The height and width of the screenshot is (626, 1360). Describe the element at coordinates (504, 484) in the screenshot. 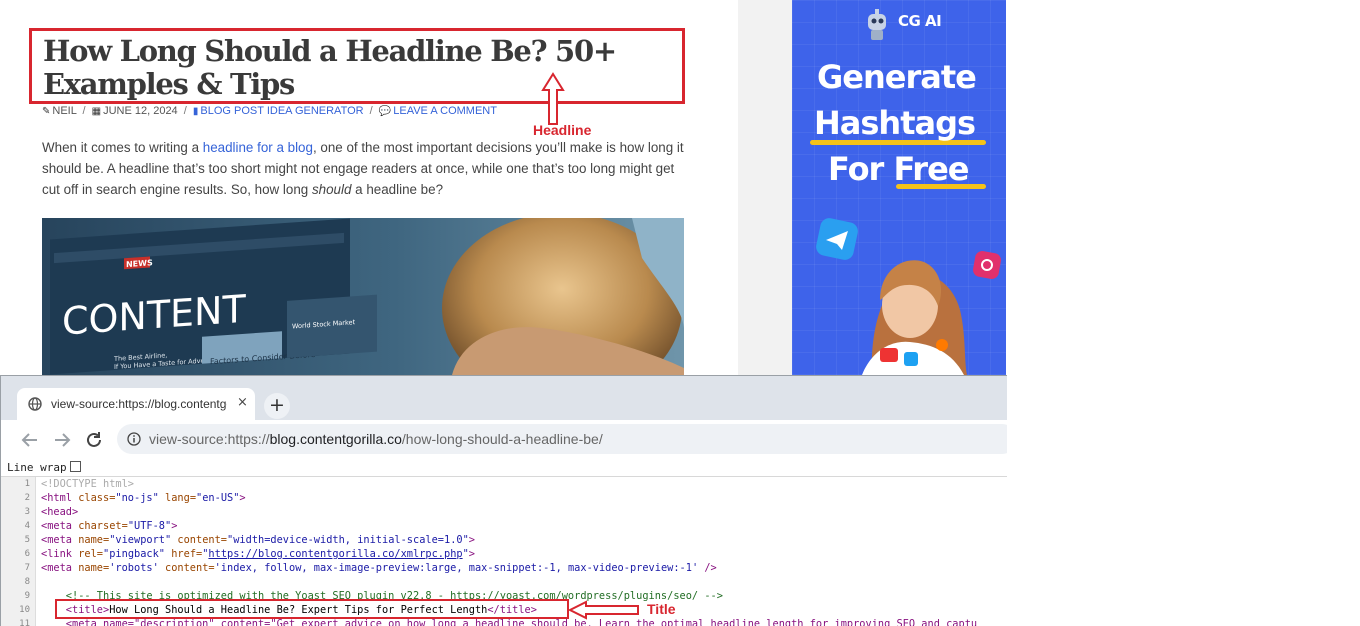

I see `source-line: 1 <!DOCTYPE html>` at that location.